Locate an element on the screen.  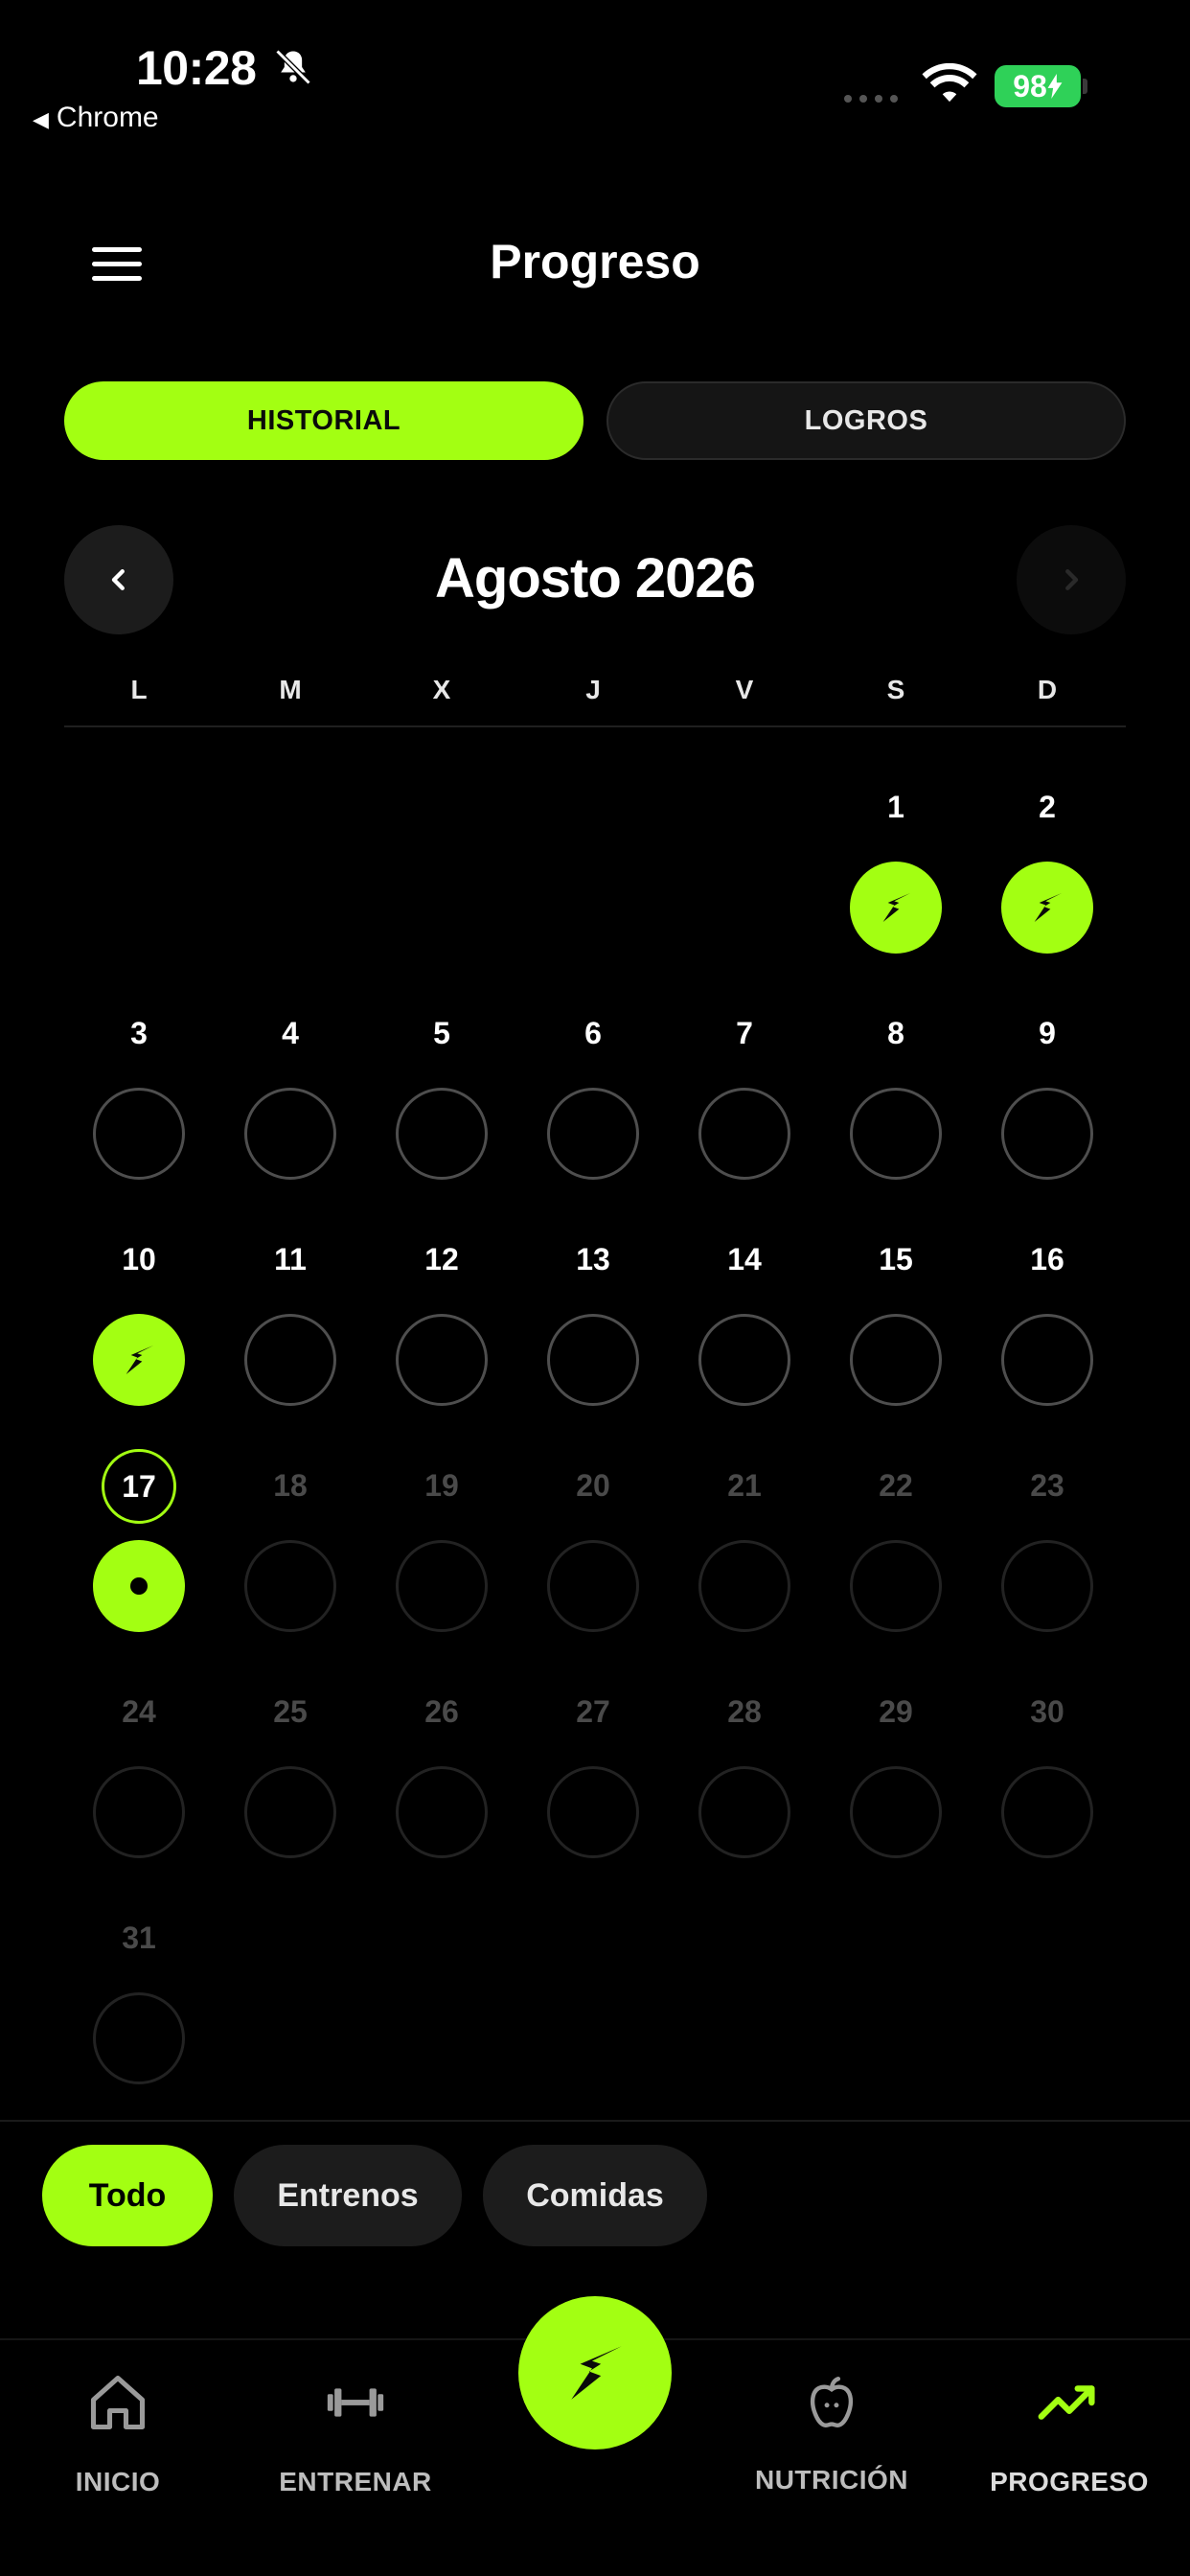
calendar-day-number: 30 is located at coordinates (1047, 1712).